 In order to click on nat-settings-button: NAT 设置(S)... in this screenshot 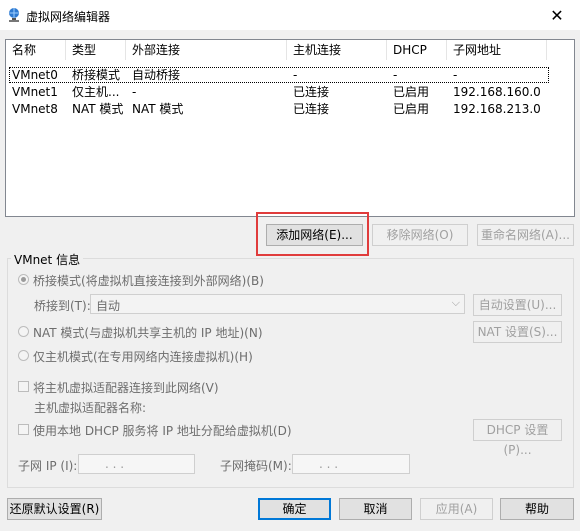, I will do `click(517, 332)`.